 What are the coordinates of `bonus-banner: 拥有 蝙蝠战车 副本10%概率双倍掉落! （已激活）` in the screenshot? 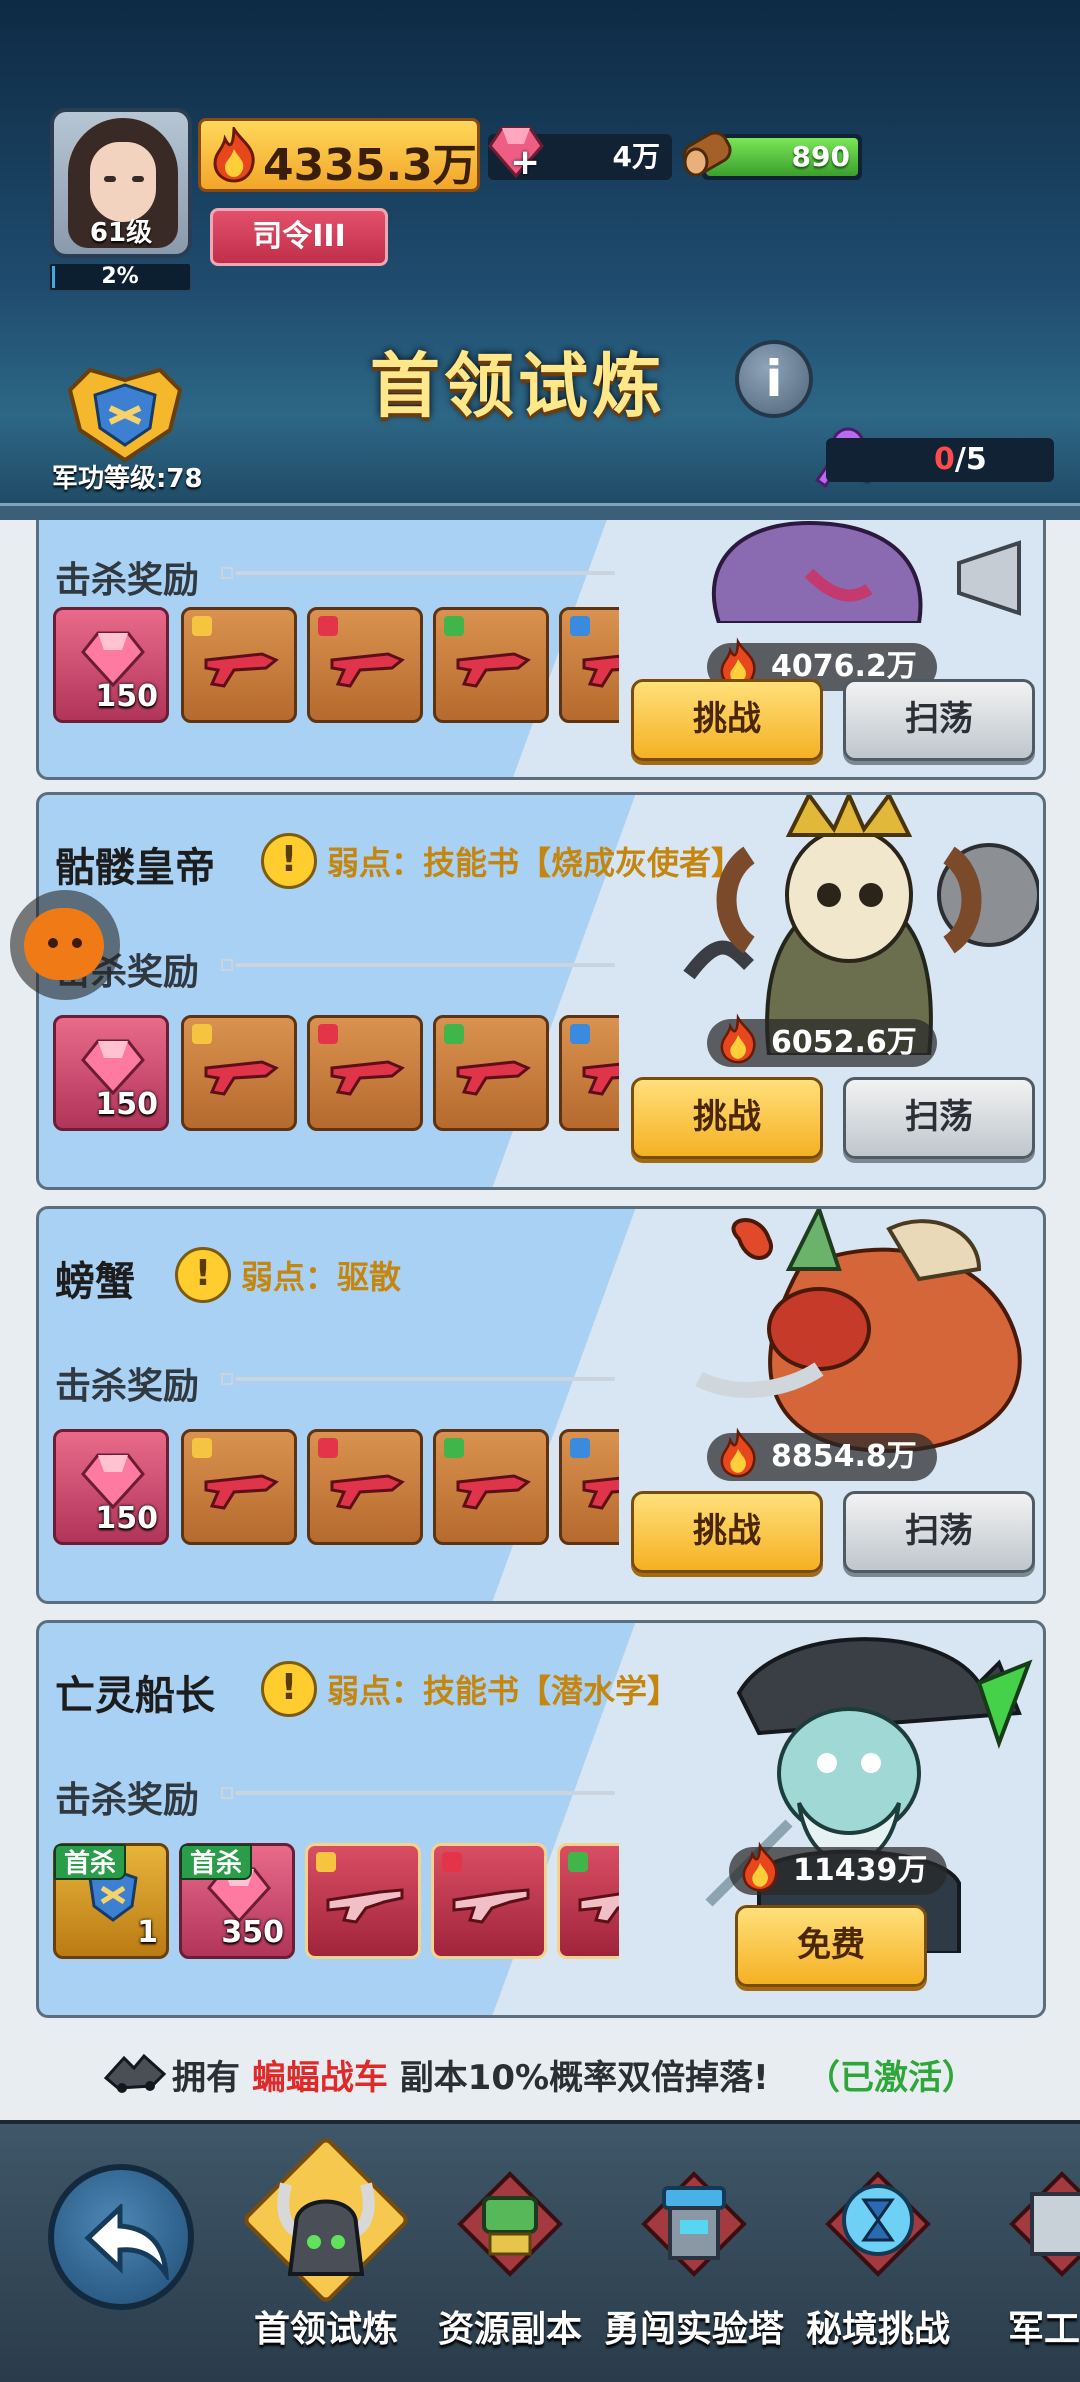 It's located at (540, 2073).